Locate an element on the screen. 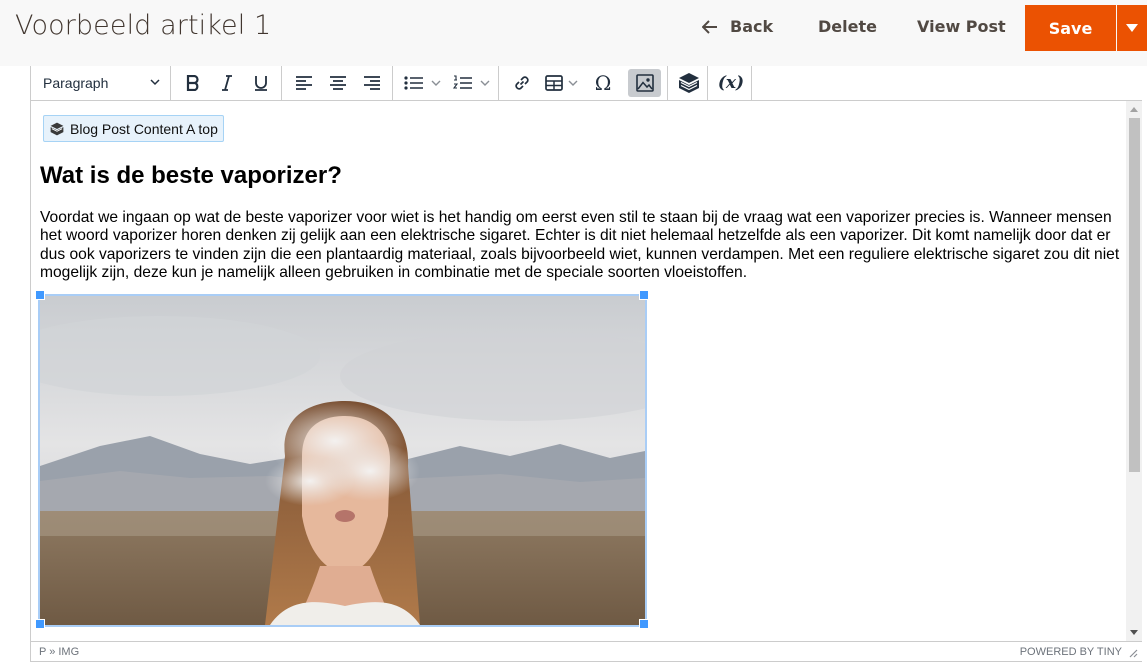 The width and height of the screenshot is (1147, 667). toolbar-group-text-style is located at coordinates (226, 83).